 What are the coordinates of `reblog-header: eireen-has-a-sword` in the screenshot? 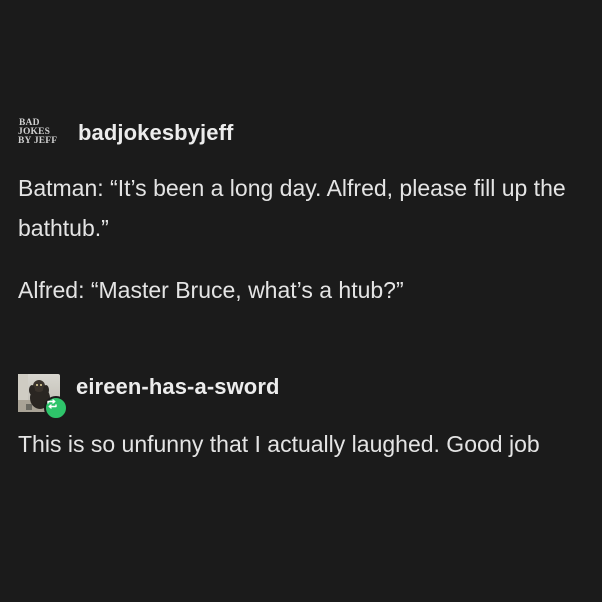 It's located at (149, 394).